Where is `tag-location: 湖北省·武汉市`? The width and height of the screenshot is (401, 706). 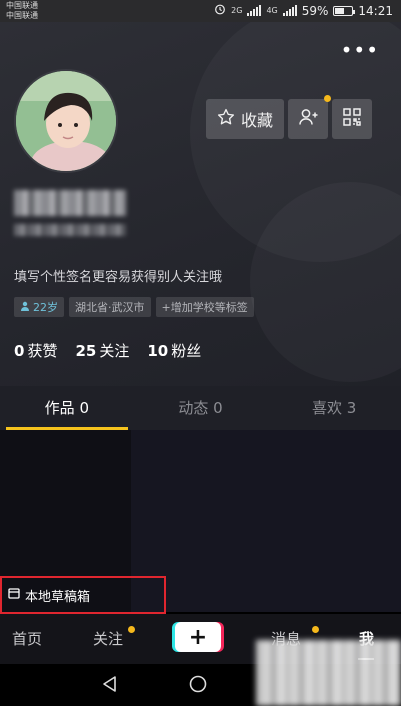 tag-location: 湖北省·武汉市 is located at coordinates (110, 307).